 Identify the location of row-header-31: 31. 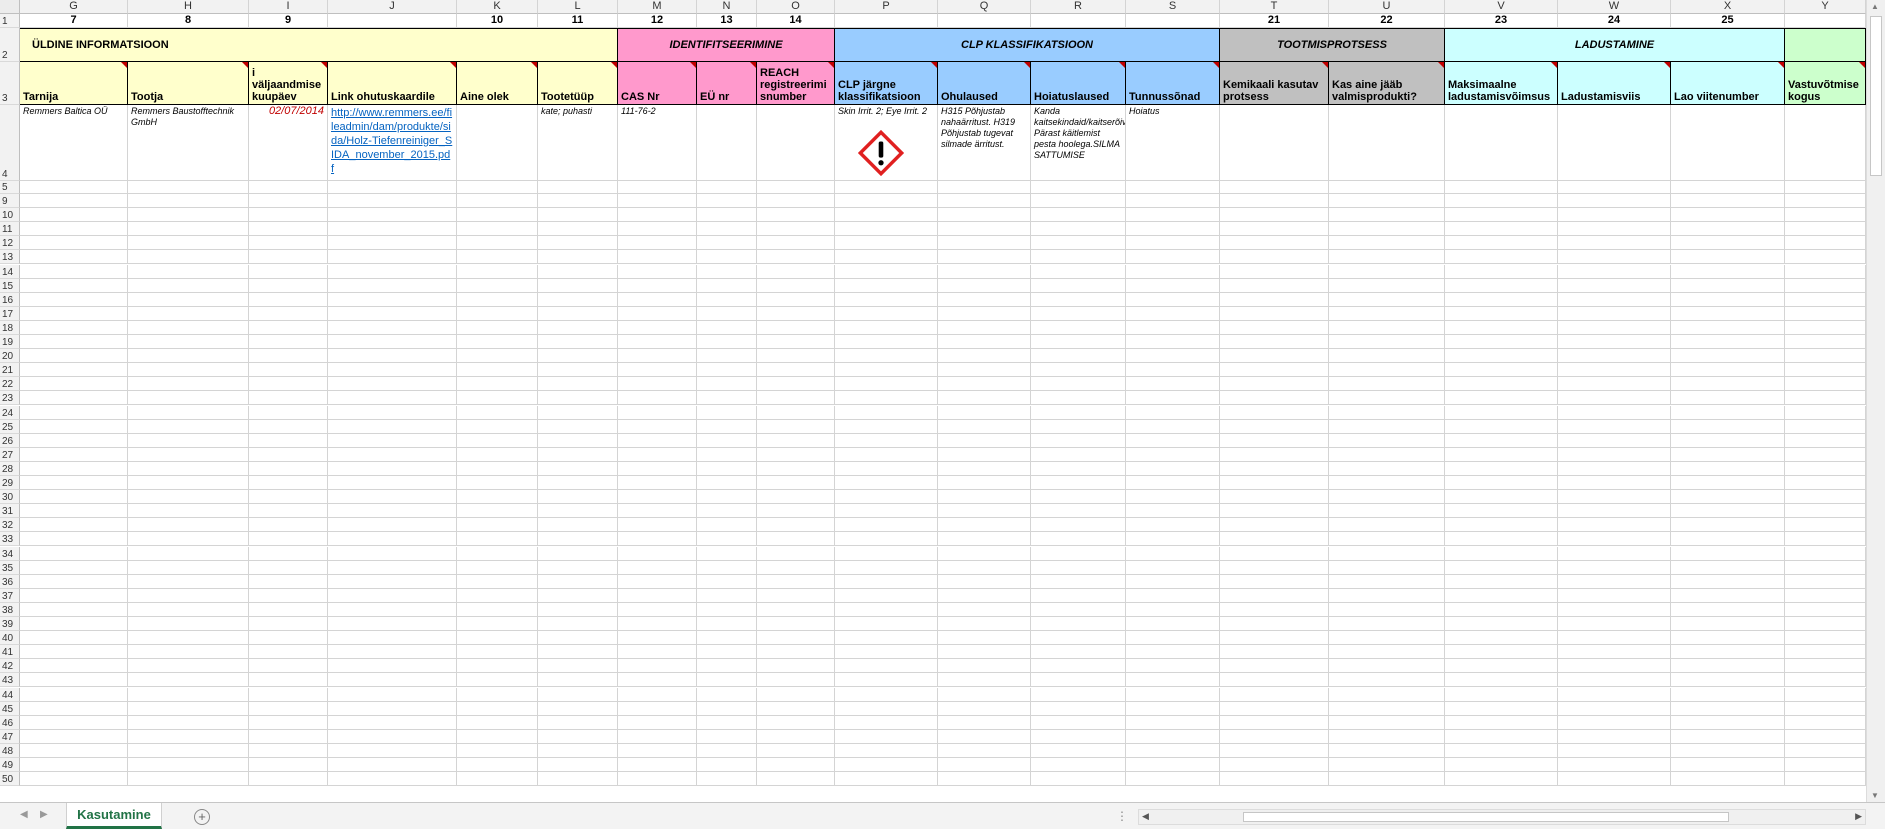
(10, 511).